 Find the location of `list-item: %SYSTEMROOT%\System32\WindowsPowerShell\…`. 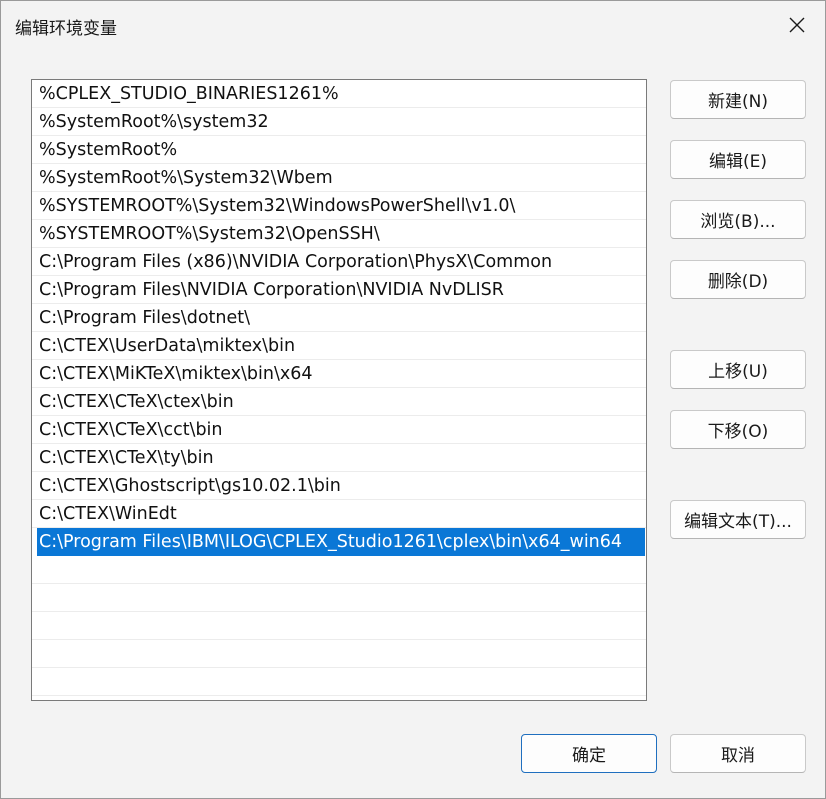

list-item: %SYSTEMROOT%\System32\WindowsPowerShell\… is located at coordinates (339, 206).